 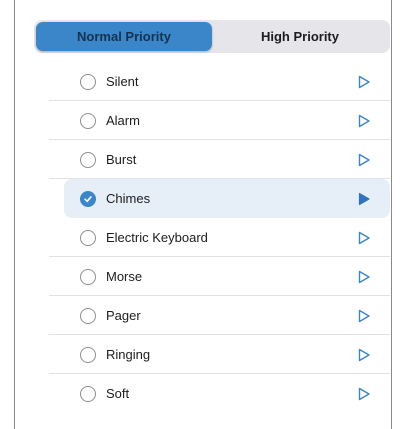 I want to click on sound-row-ringing: Ringing, so click(x=219, y=354).